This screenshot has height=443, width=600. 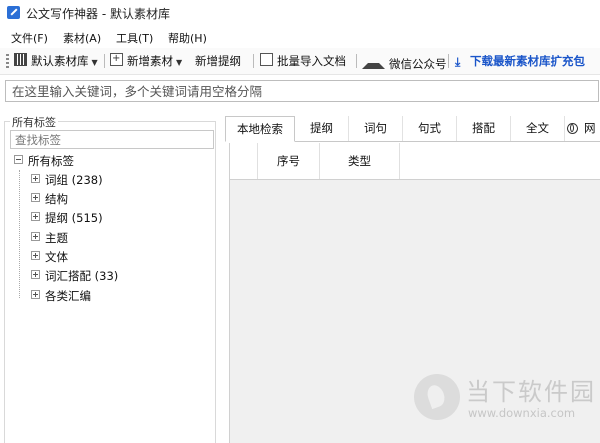 What do you see at coordinates (531, 392) in the screenshot?
I see `watermark-title: 当下软件园` at bounding box center [531, 392].